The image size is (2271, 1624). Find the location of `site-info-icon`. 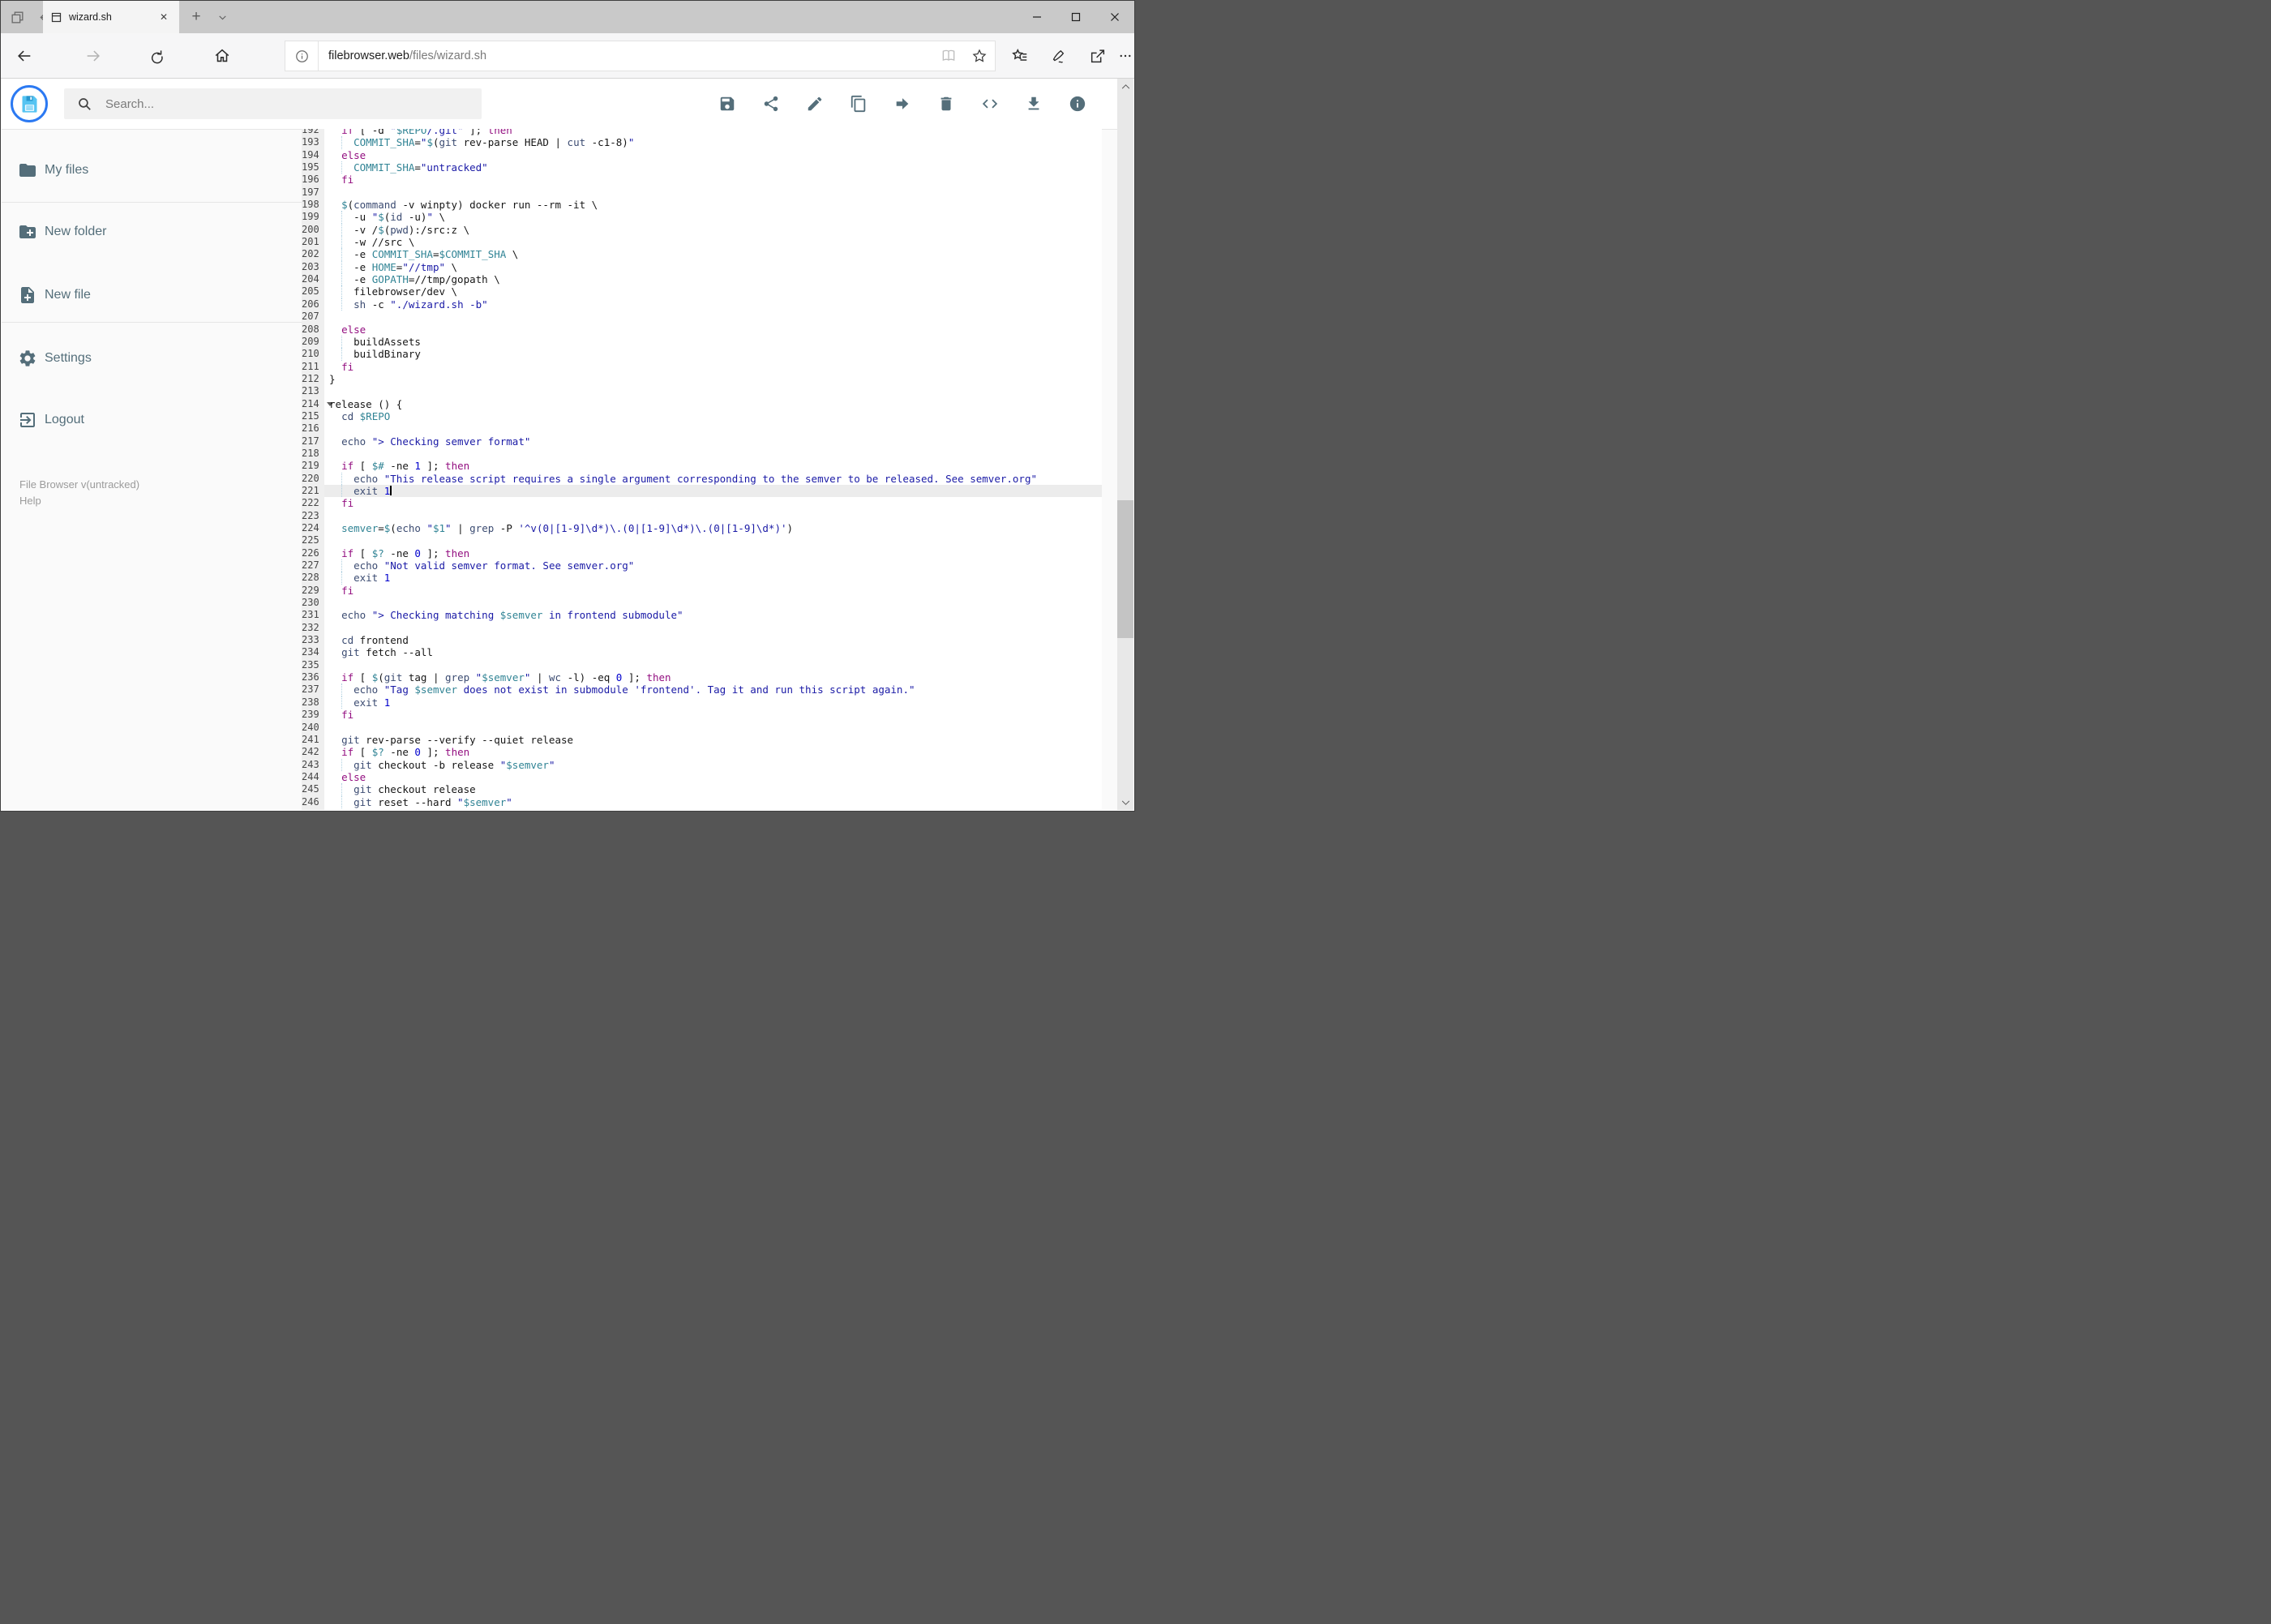

site-info-icon is located at coordinates (302, 56).